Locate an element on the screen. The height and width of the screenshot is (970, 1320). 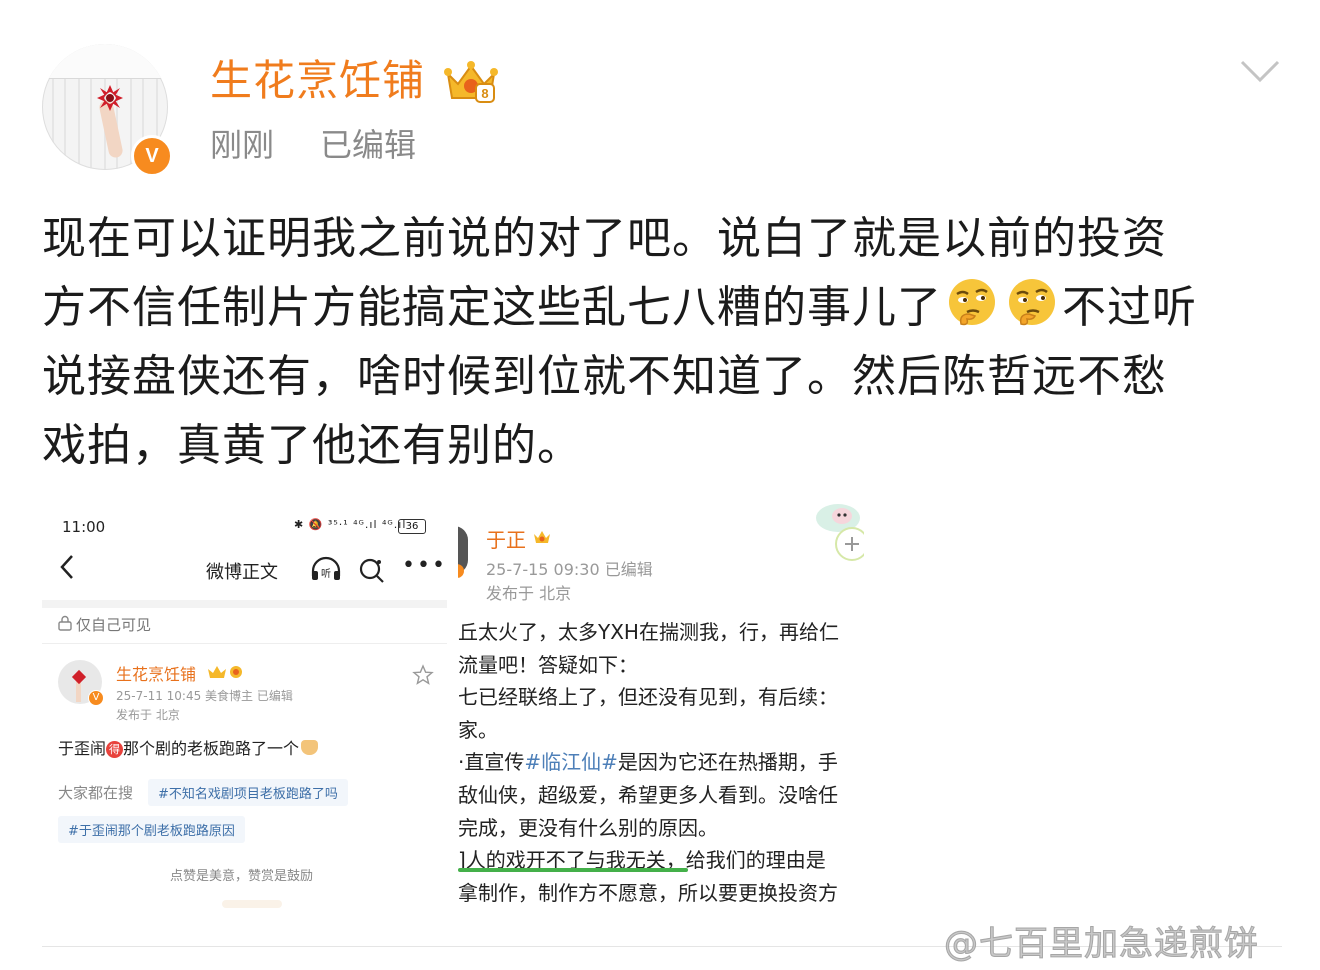
post-line: 戏拍，真黄了他还有别的。 is located at coordinates (312, 445).